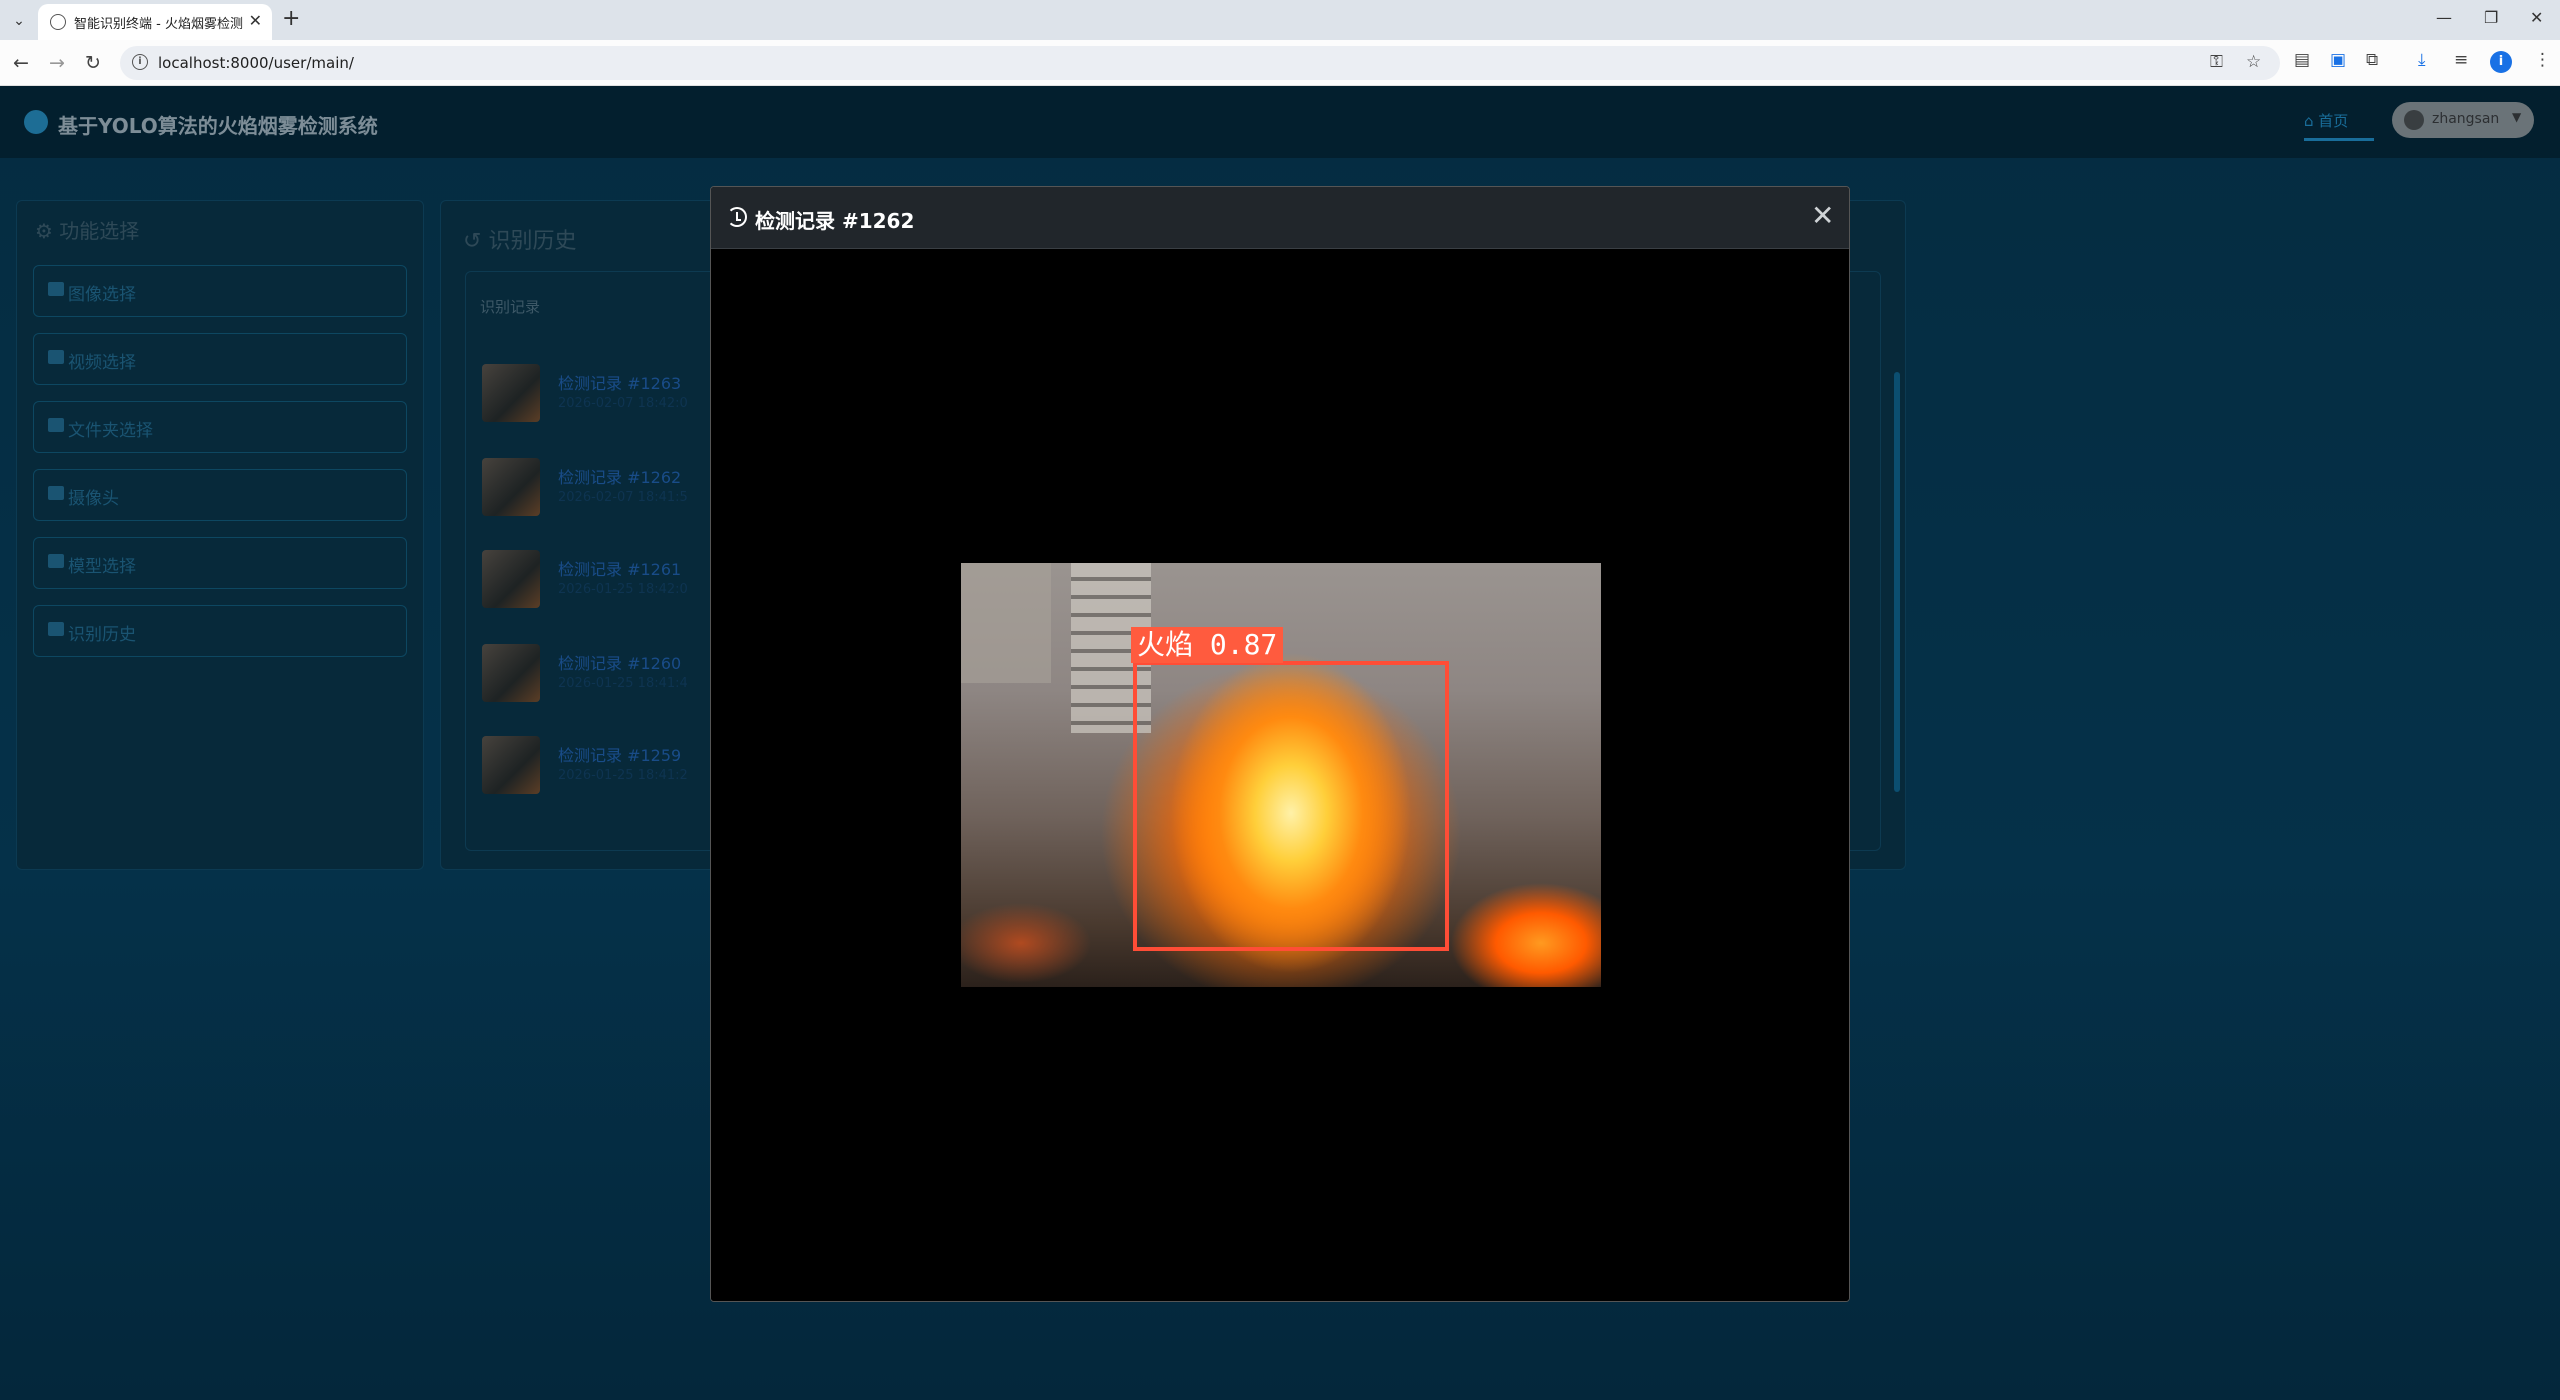 The image size is (2560, 1400). What do you see at coordinates (737, 217) in the screenshot?
I see `history-icon` at bounding box center [737, 217].